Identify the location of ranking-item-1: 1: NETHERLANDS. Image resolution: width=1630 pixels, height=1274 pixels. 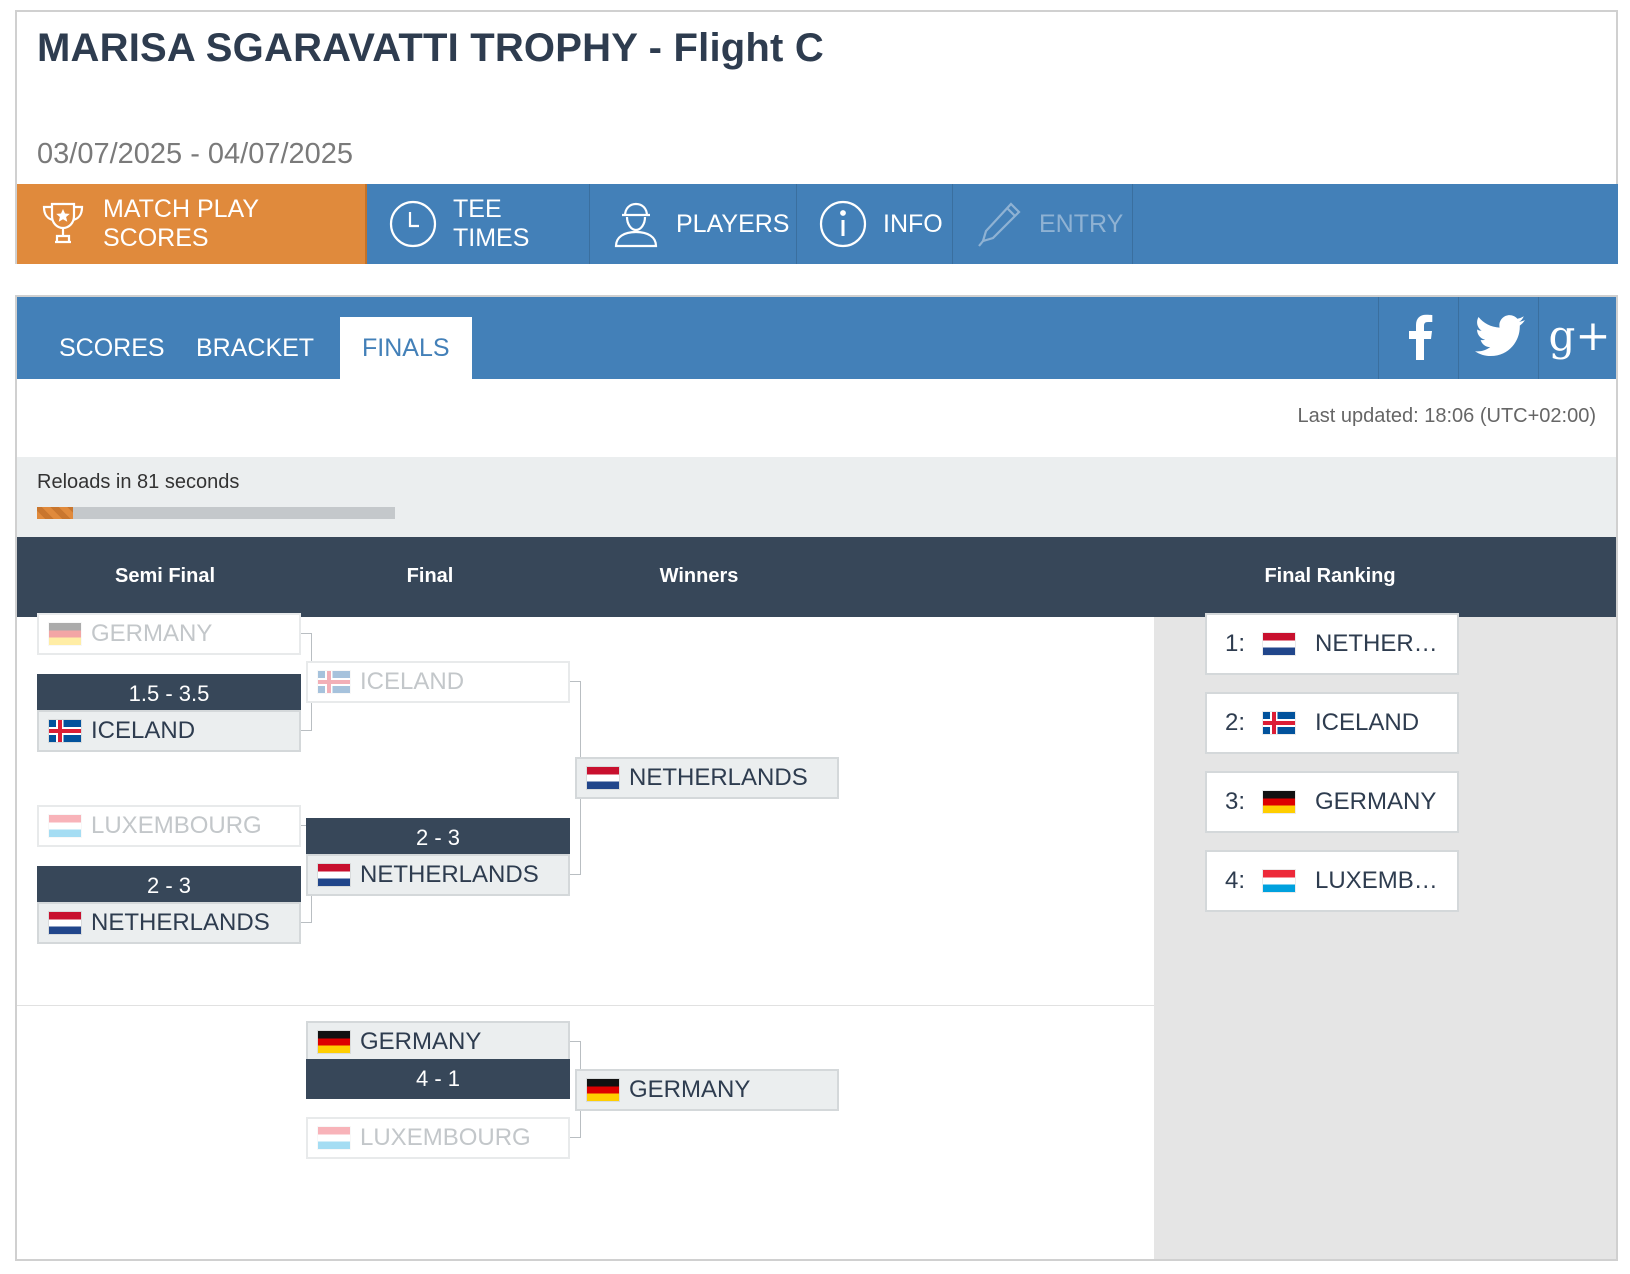
(1332, 644).